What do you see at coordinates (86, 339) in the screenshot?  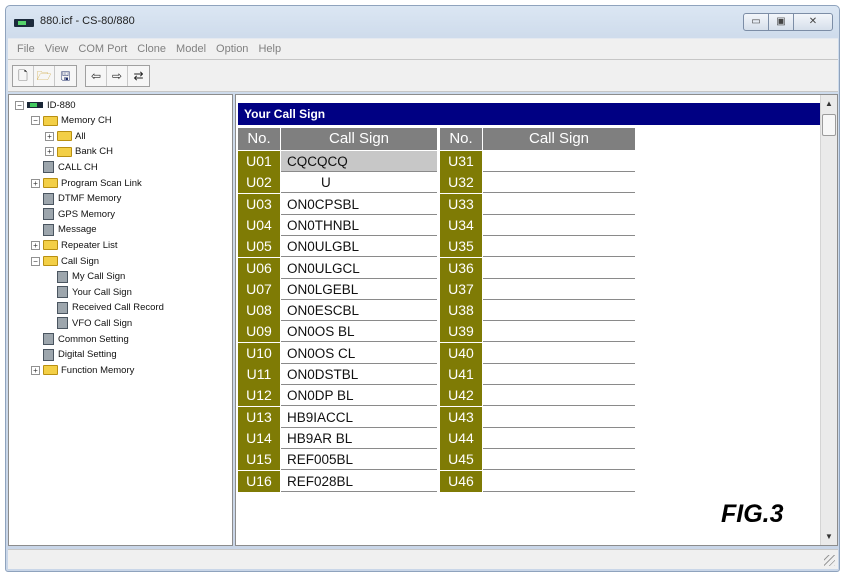 I see `tree-item: Common Setting` at bounding box center [86, 339].